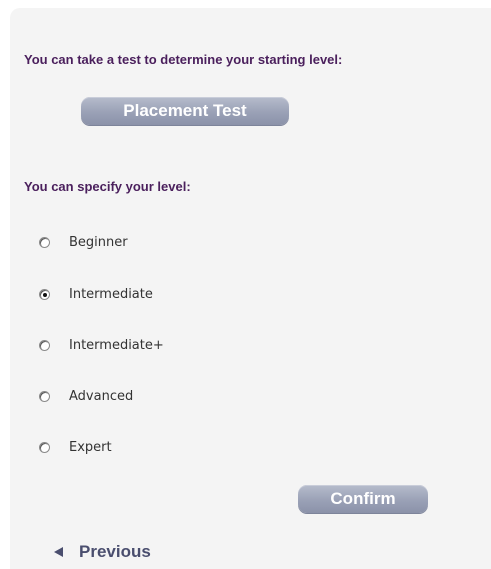  I want to click on level-option-intermediate-plus: Intermediate+, so click(101, 345).